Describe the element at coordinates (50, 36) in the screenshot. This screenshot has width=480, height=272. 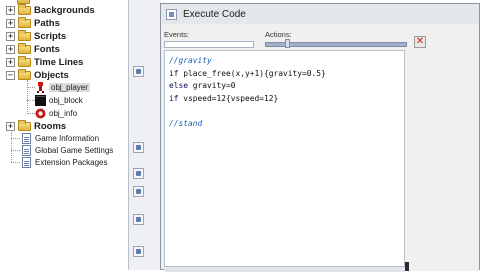
I see `tree-folder-label: Scripts` at that location.